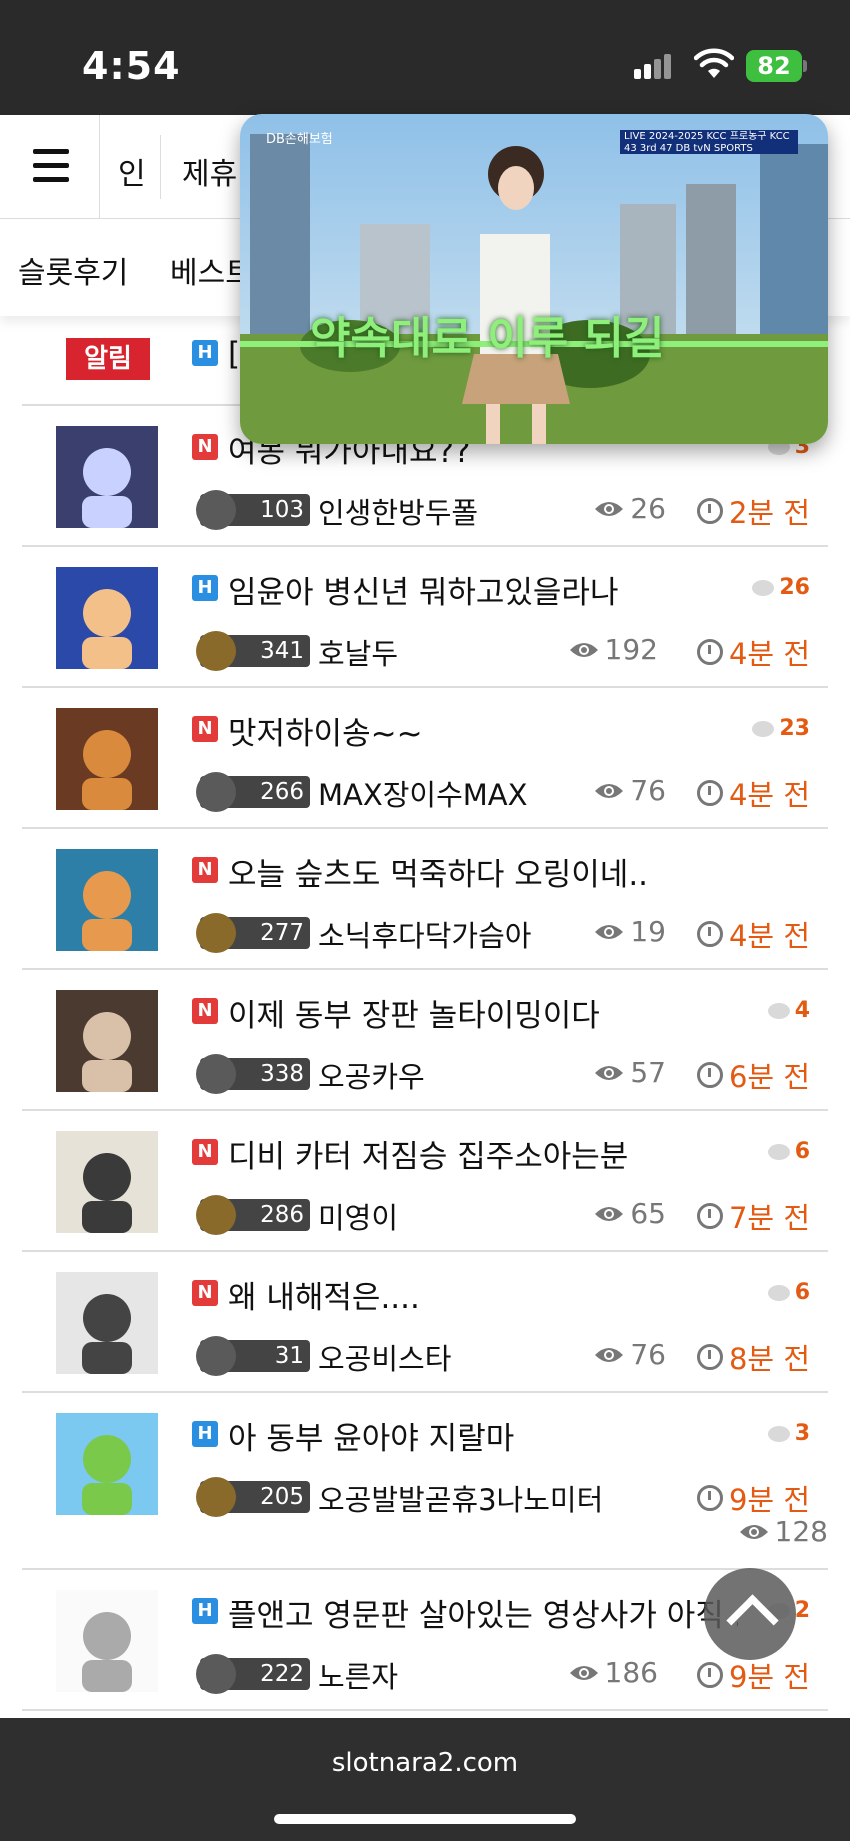  Describe the element at coordinates (648, 1213) in the screenshot. I see `view-count-value: 65` at that location.